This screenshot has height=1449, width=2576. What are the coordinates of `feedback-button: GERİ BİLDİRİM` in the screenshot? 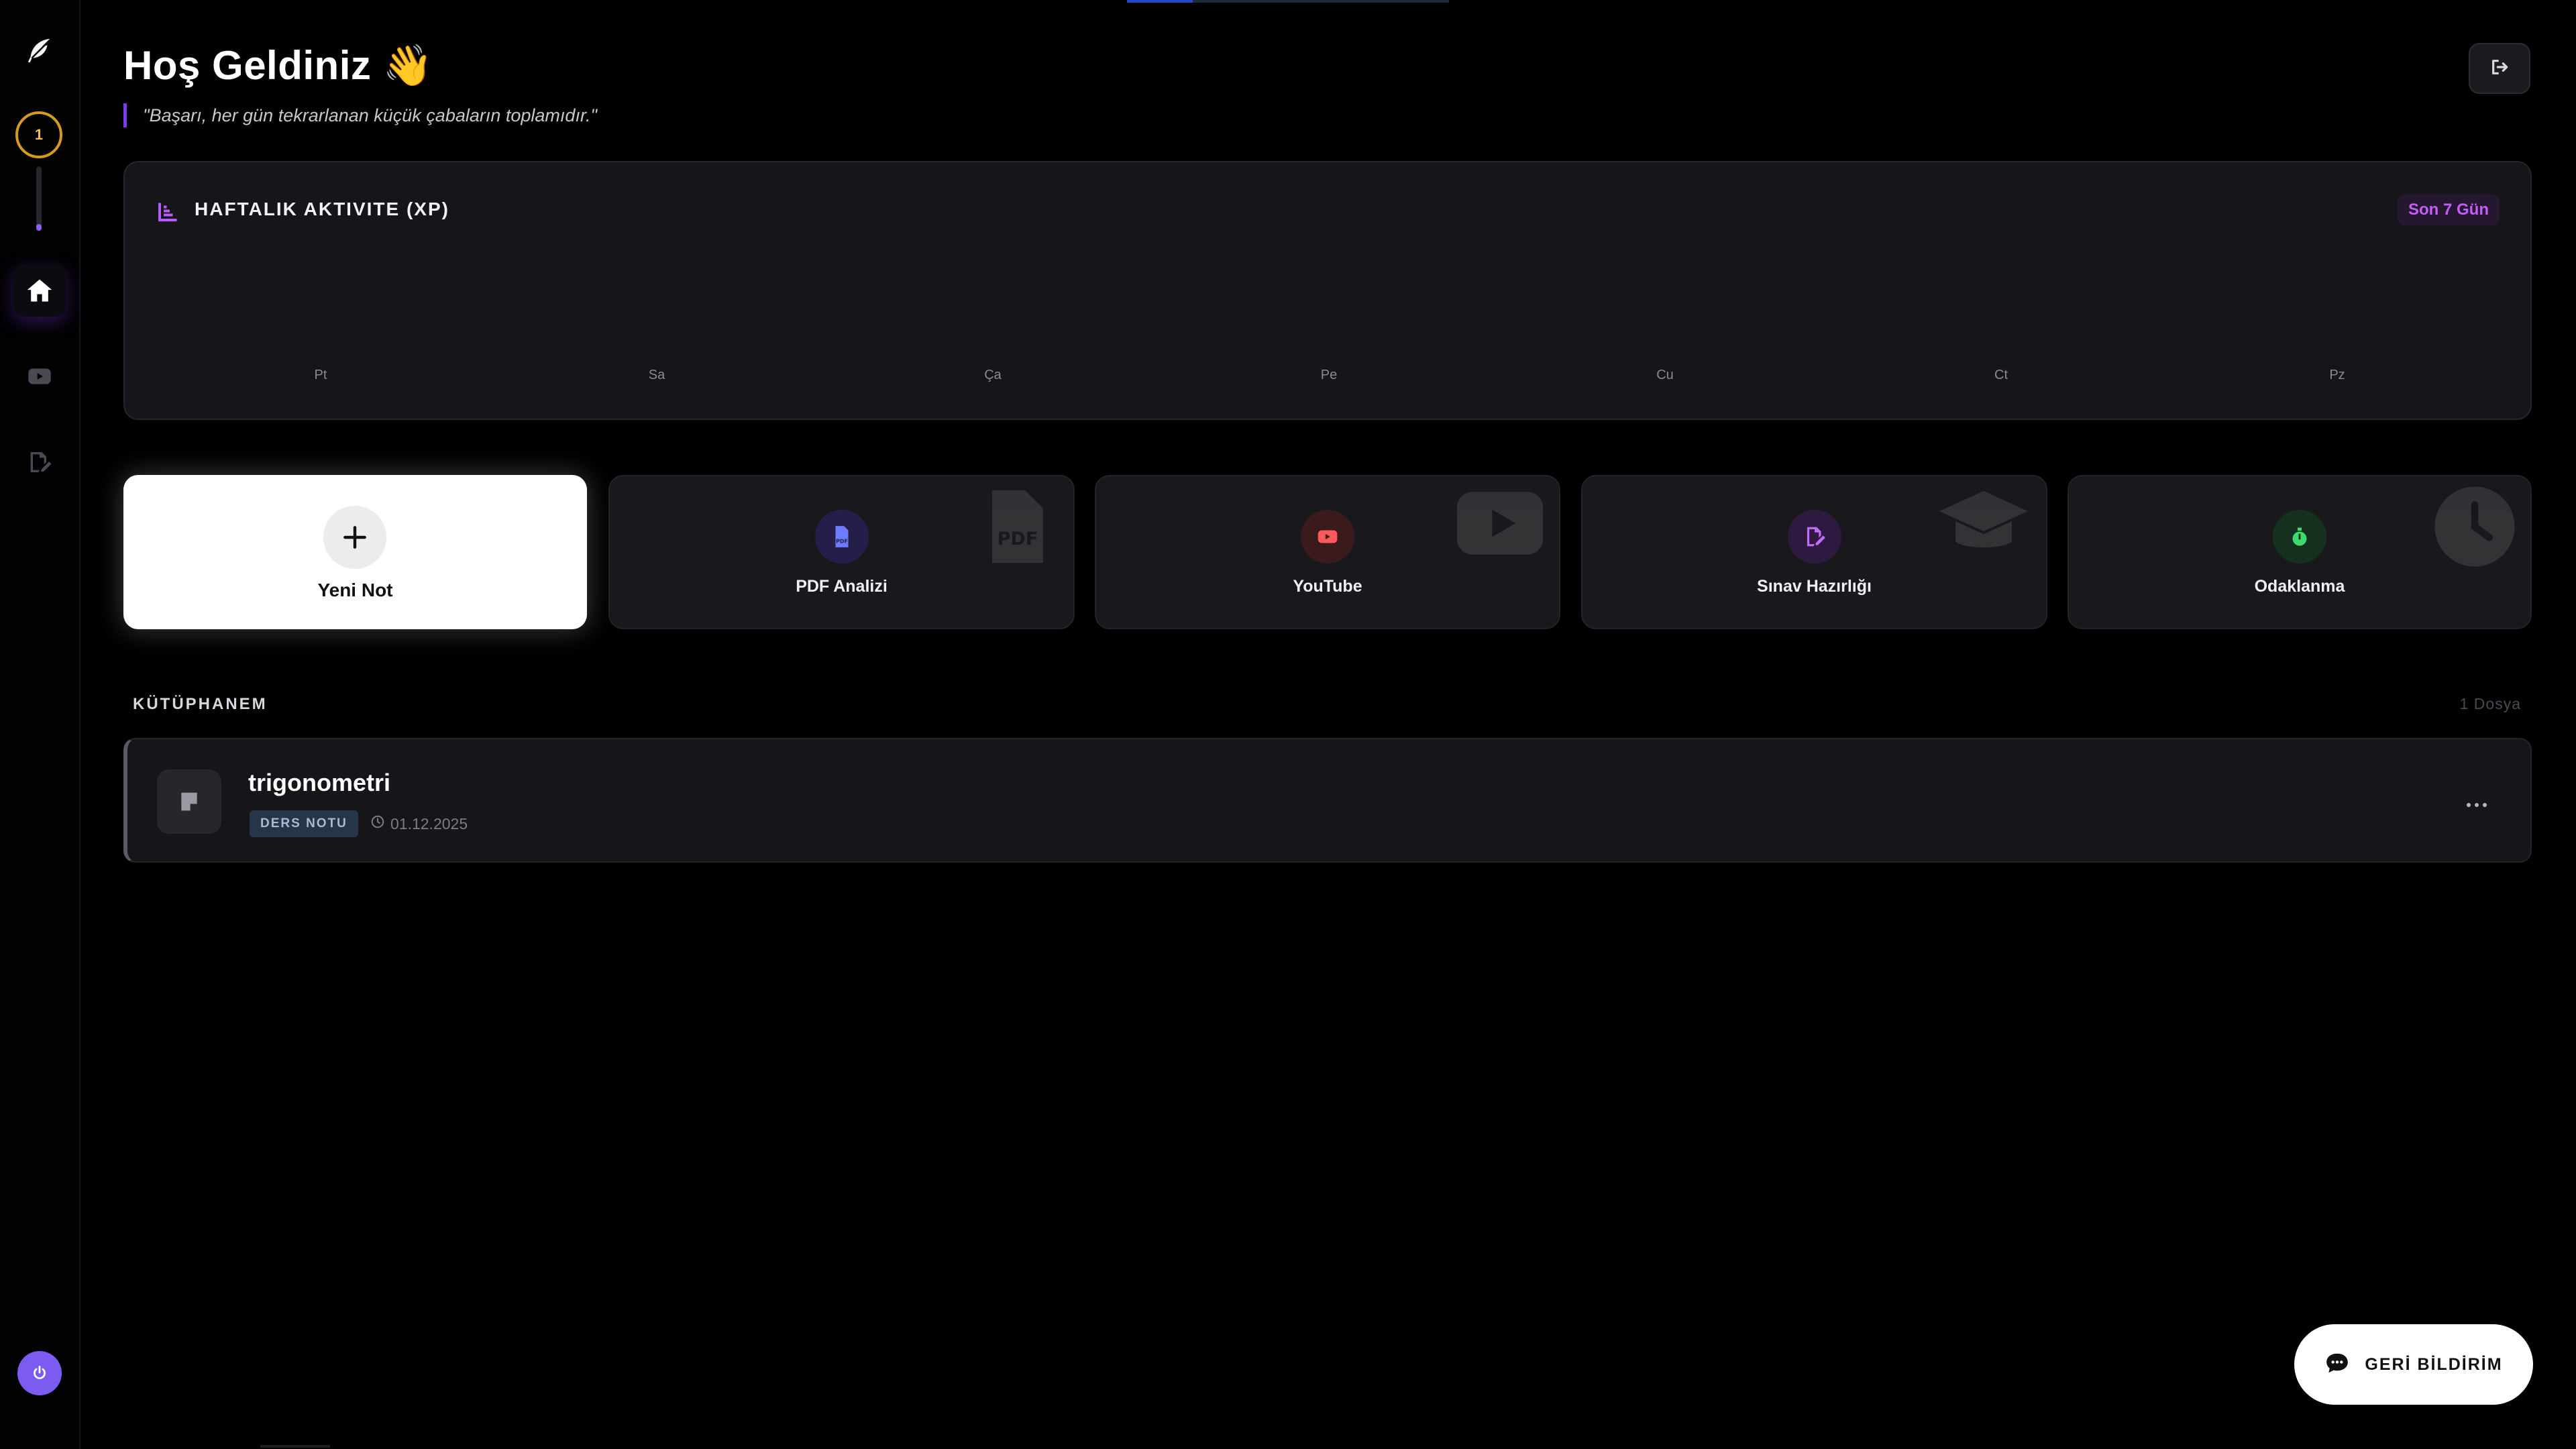 It's located at (2413, 1364).